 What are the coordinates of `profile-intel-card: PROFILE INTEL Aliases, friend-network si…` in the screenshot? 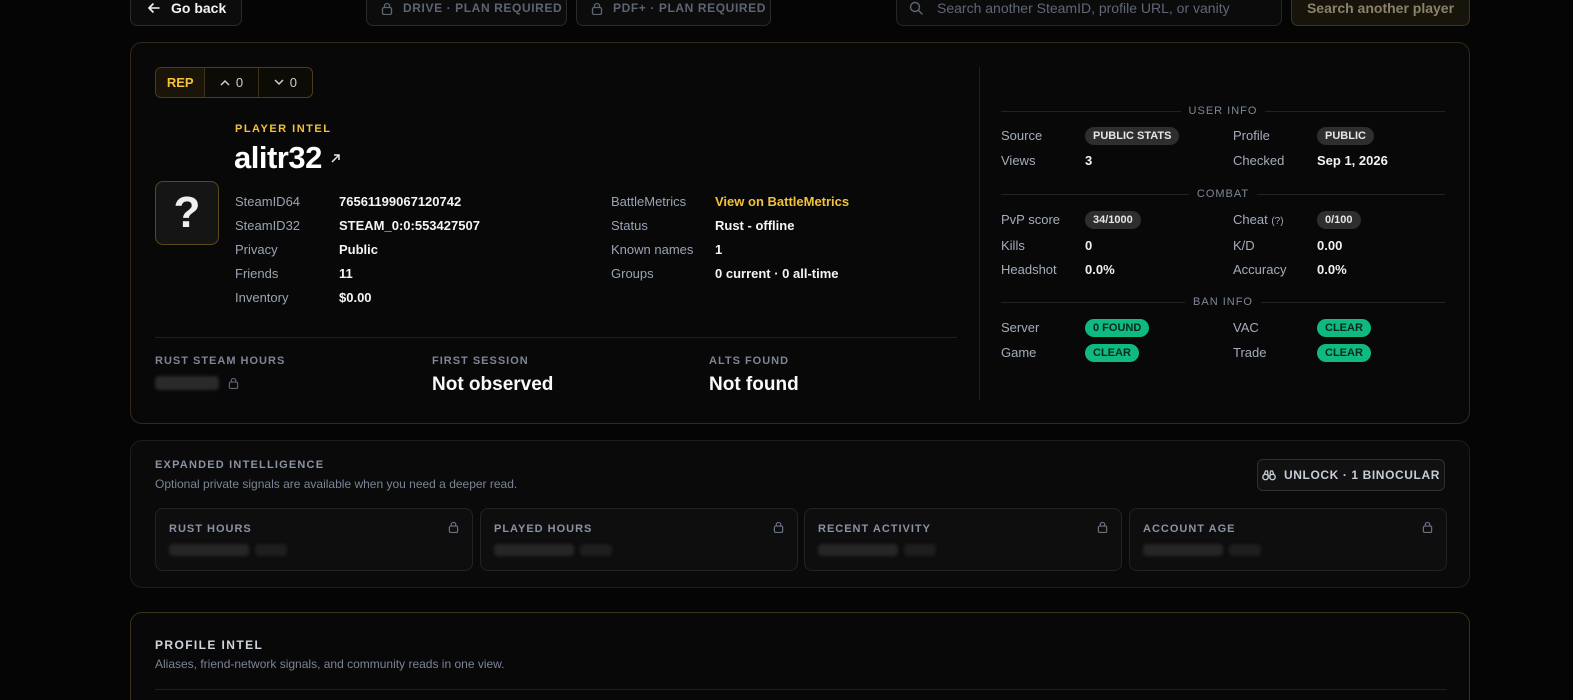 It's located at (800, 656).